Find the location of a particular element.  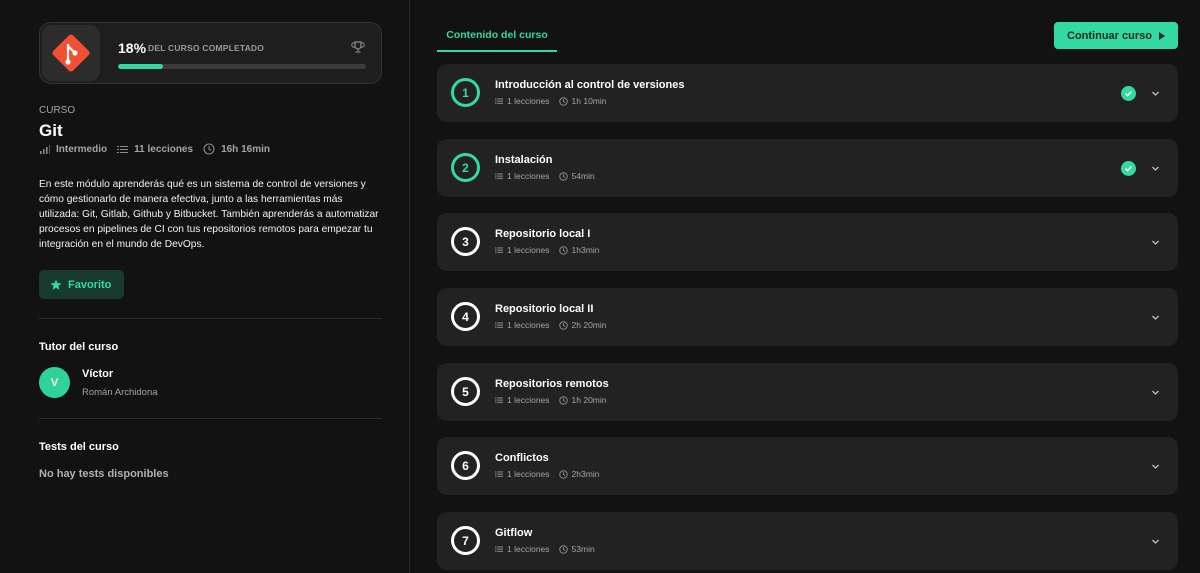

module-title: Repositorio local I is located at coordinates (543, 234).